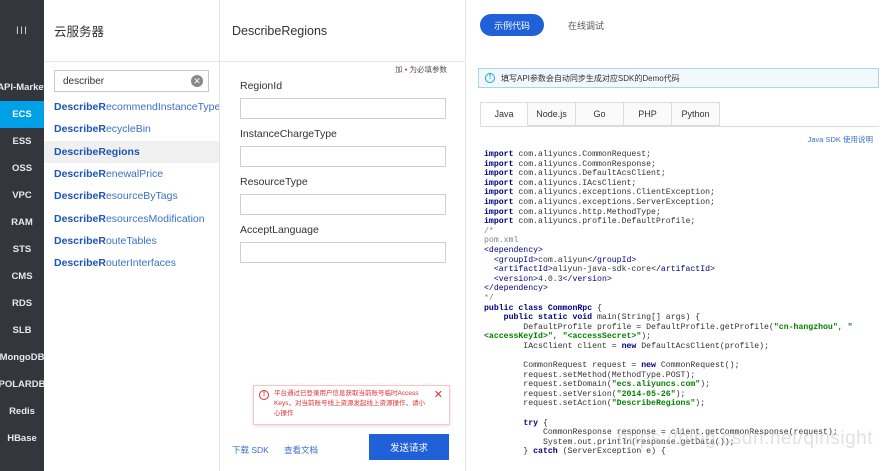 Image resolution: width=891 pixels, height=471 pixels. What do you see at coordinates (343, 204) in the screenshot?
I see `param-input-resourcetype` at bounding box center [343, 204].